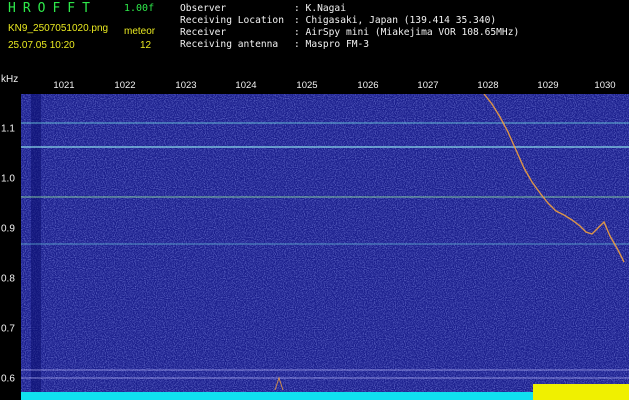  Describe the element at coordinates (8, 229) in the screenshot. I see `frequency-tick-label: 0.9` at that location.